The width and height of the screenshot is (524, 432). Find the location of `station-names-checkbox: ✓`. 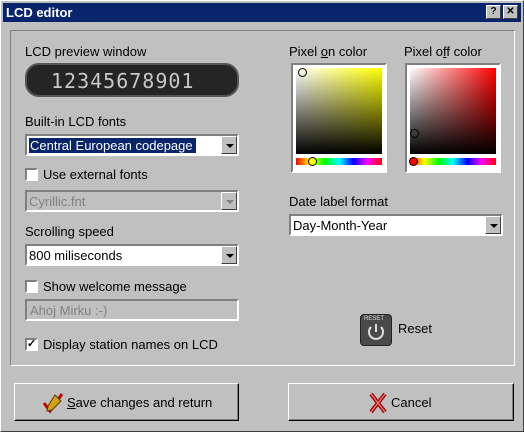

station-names-checkbox: ✓ is located at coordinates (31, 344).